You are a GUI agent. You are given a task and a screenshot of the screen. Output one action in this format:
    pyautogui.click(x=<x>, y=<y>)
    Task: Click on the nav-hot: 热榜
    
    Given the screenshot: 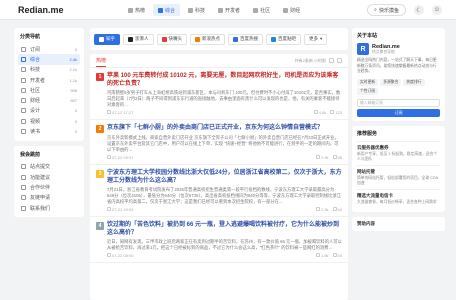 What is the action you would take?
    pyautogui.click(x=136, y=10)
    